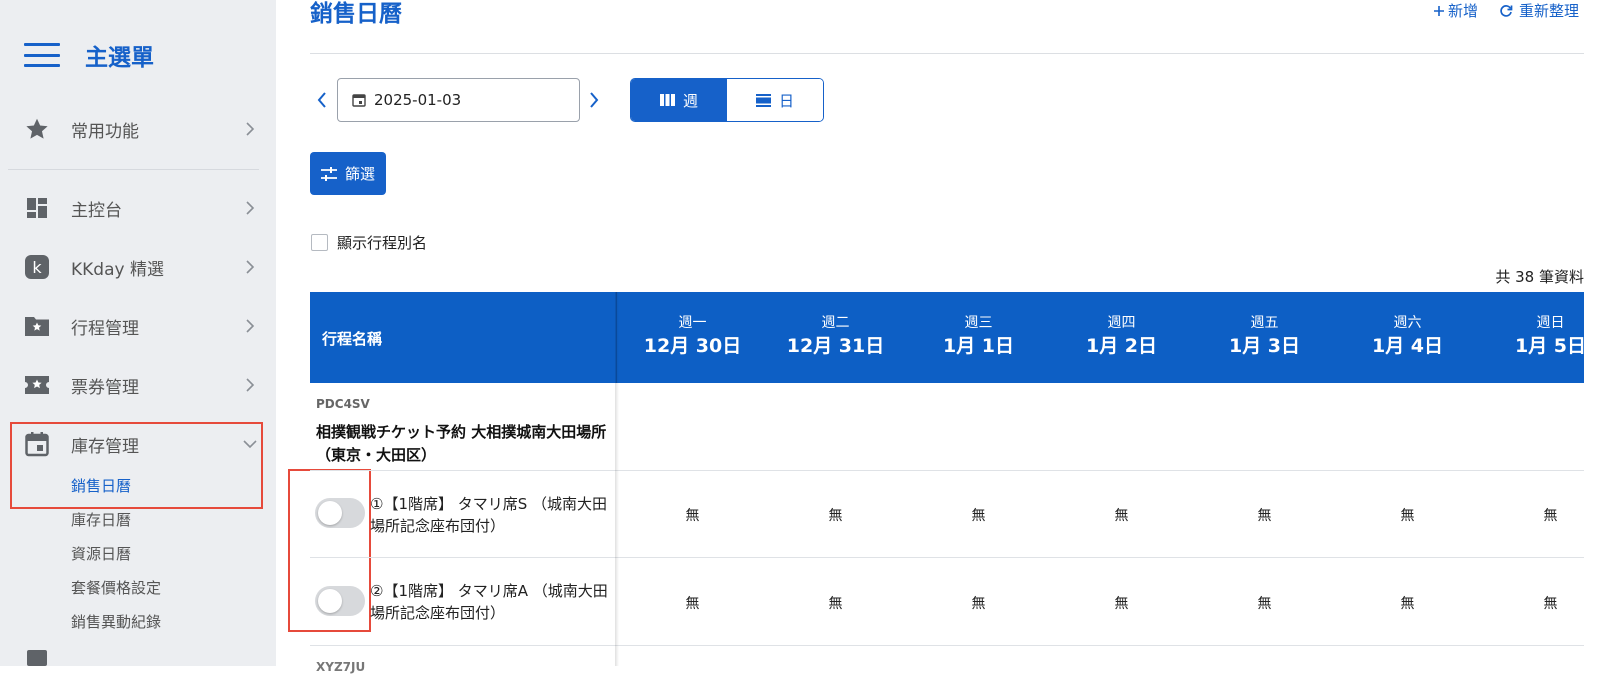 This screenshot has width=1600, height=674. I want to click on sidebar-item-label: 主控台, so click(96, 210).